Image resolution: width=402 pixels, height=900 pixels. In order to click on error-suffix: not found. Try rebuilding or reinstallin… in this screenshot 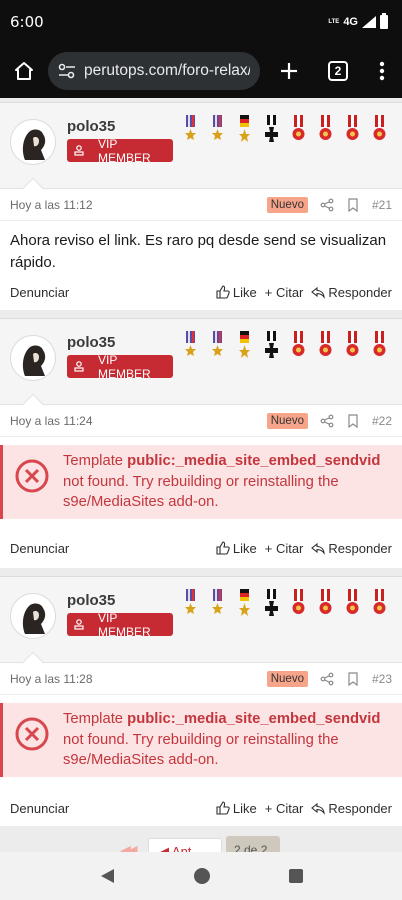, I will do `click(201, 492)`.